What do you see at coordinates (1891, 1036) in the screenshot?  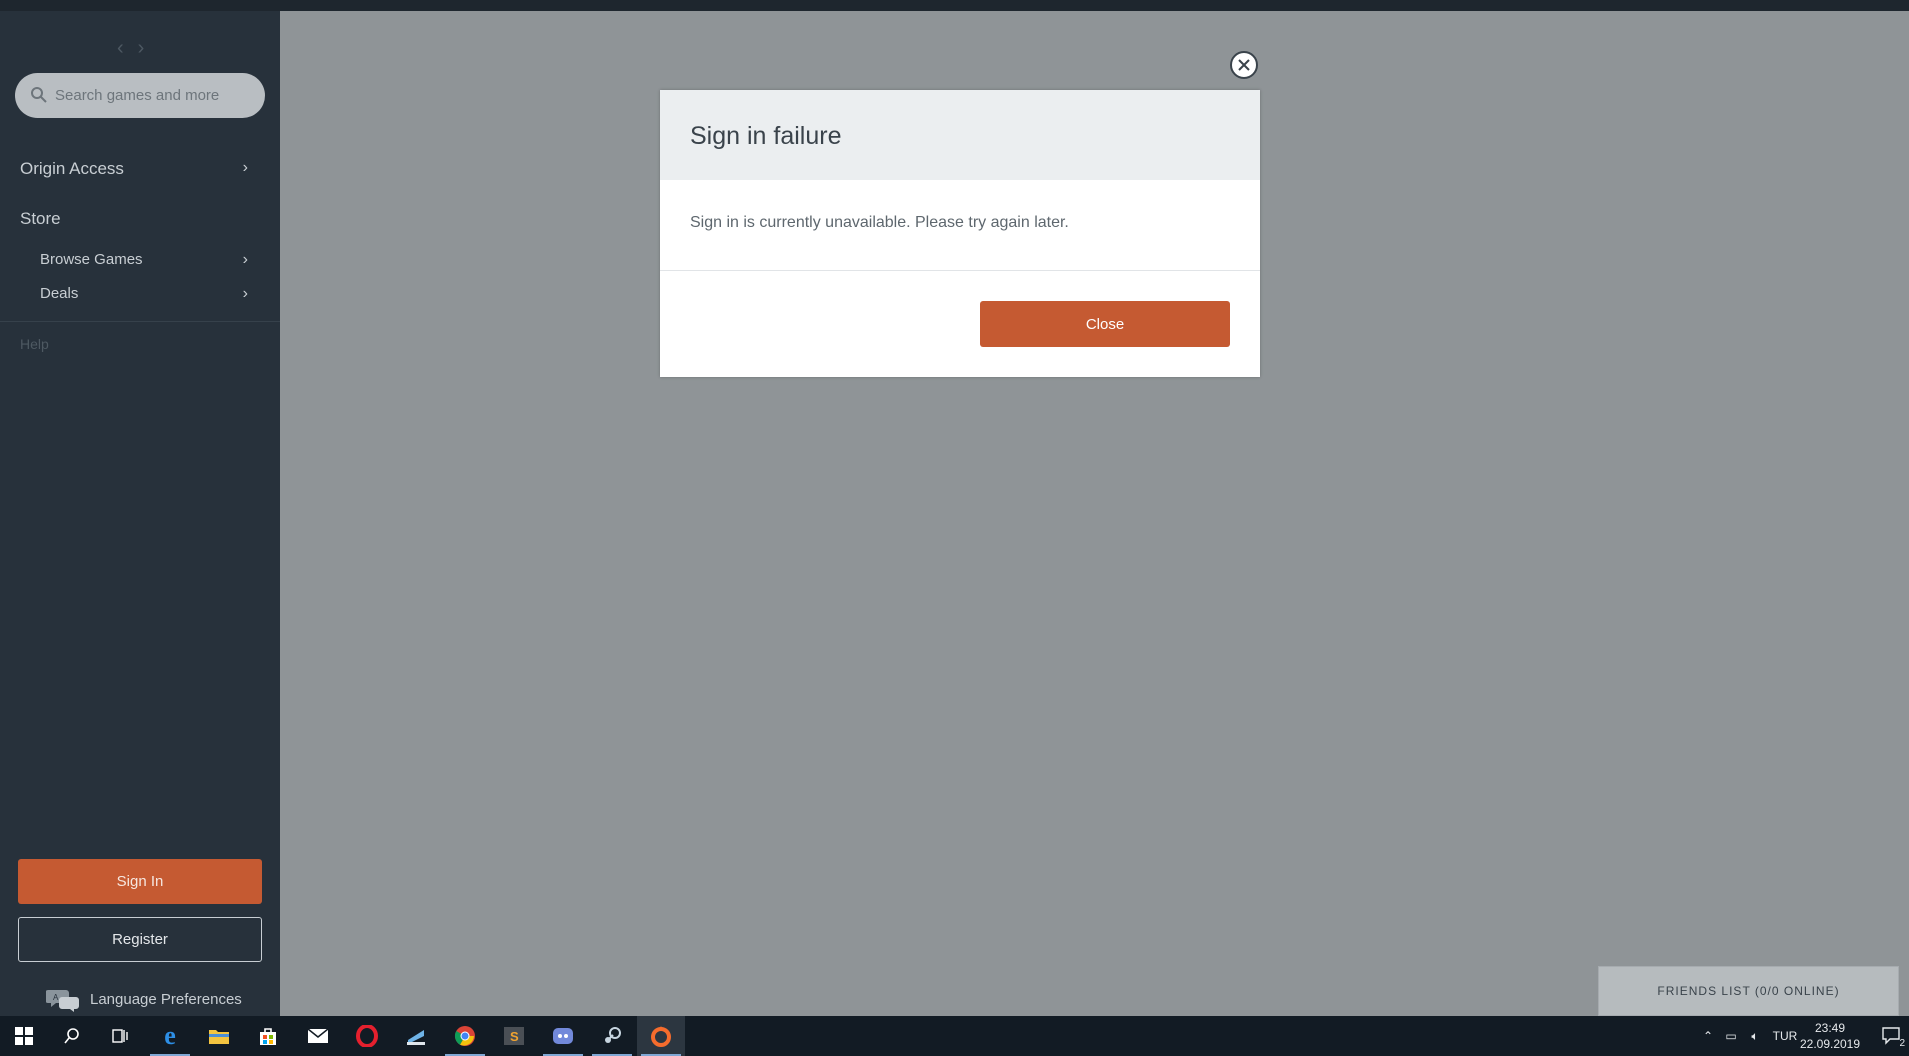 I see `action-center-icon: 2` at bounding box center [1891, 1036].